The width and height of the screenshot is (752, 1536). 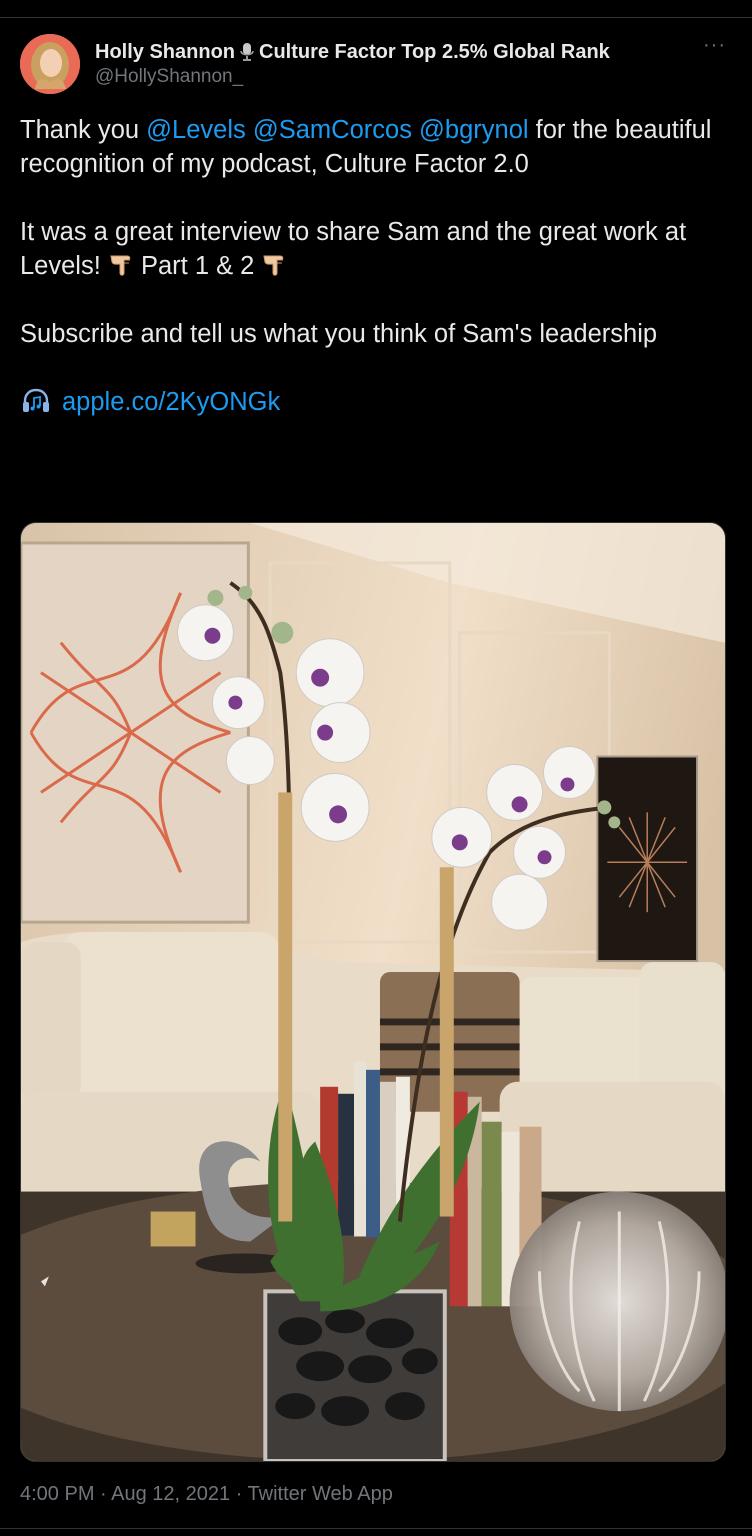 What do you see at coordinates (714, 45) in the screenshot?
I see `more-icon: ···` at bounding box center [714, 45].